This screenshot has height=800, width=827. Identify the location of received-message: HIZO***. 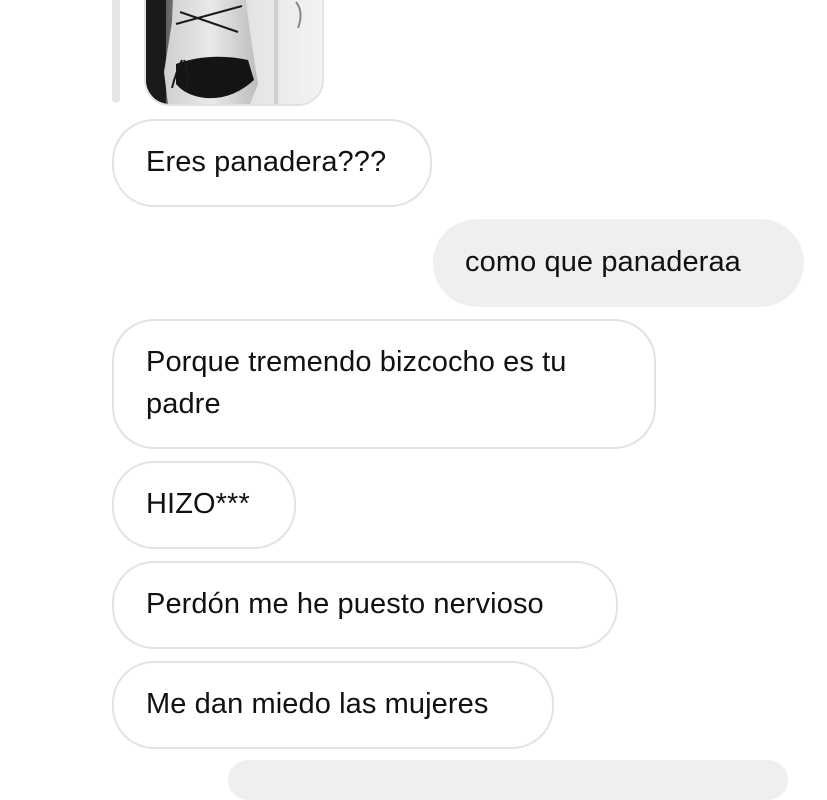
(204, 505).